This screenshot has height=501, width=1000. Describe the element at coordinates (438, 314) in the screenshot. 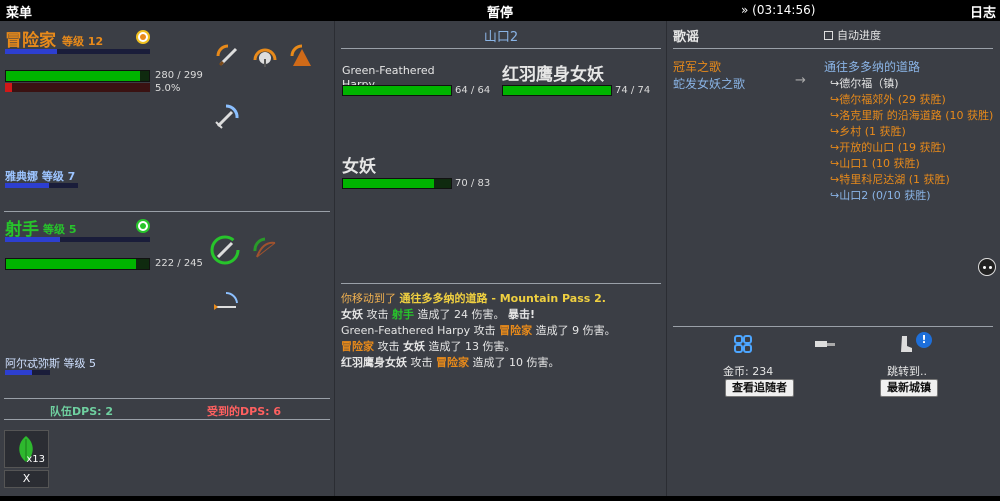

I see `log-line: 女妖 攻击 射手 造成了 24 伤害。 暴击!` at that location.